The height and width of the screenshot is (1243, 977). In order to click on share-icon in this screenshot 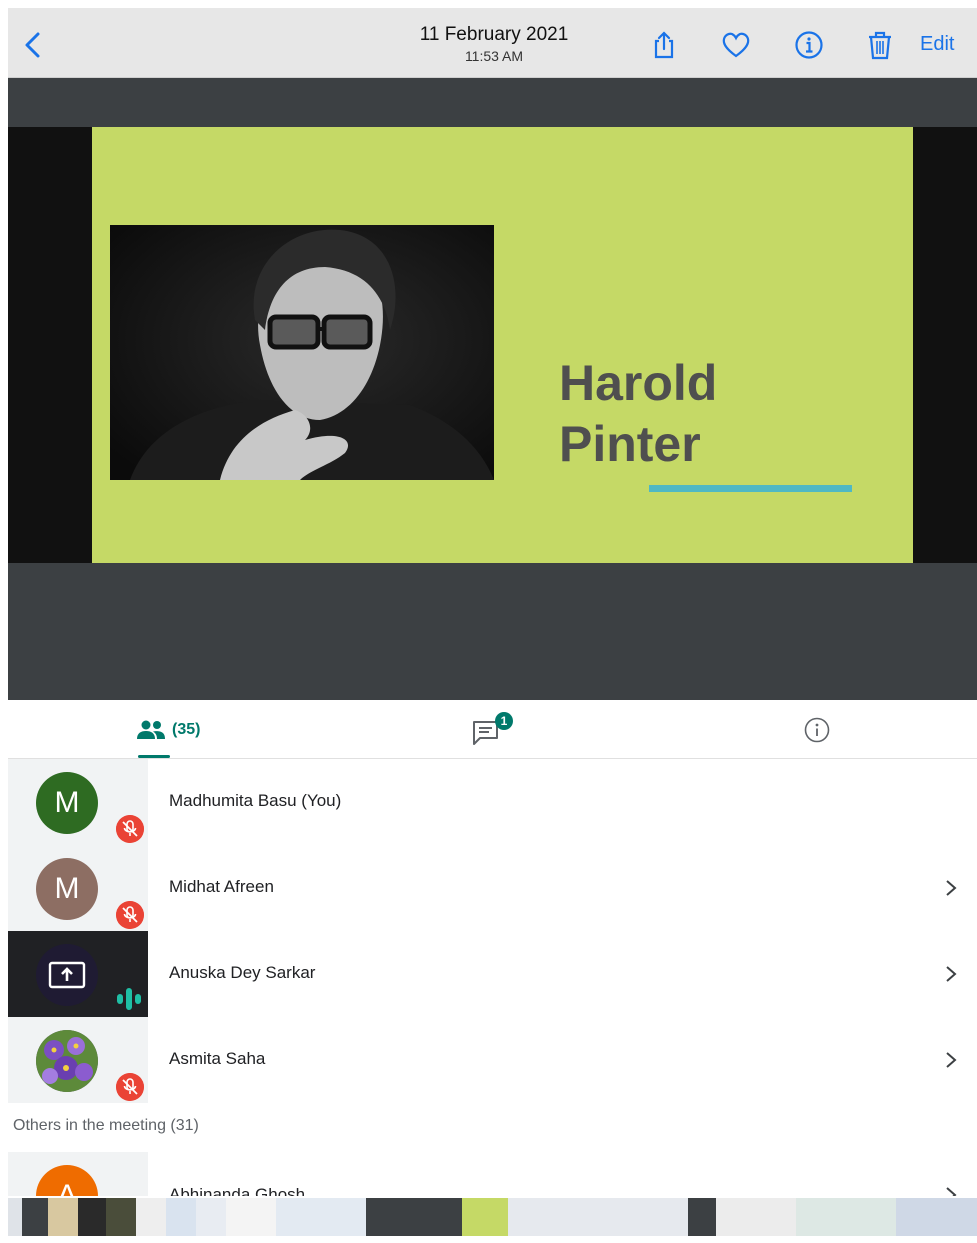, I will do `click(664, 45)`.